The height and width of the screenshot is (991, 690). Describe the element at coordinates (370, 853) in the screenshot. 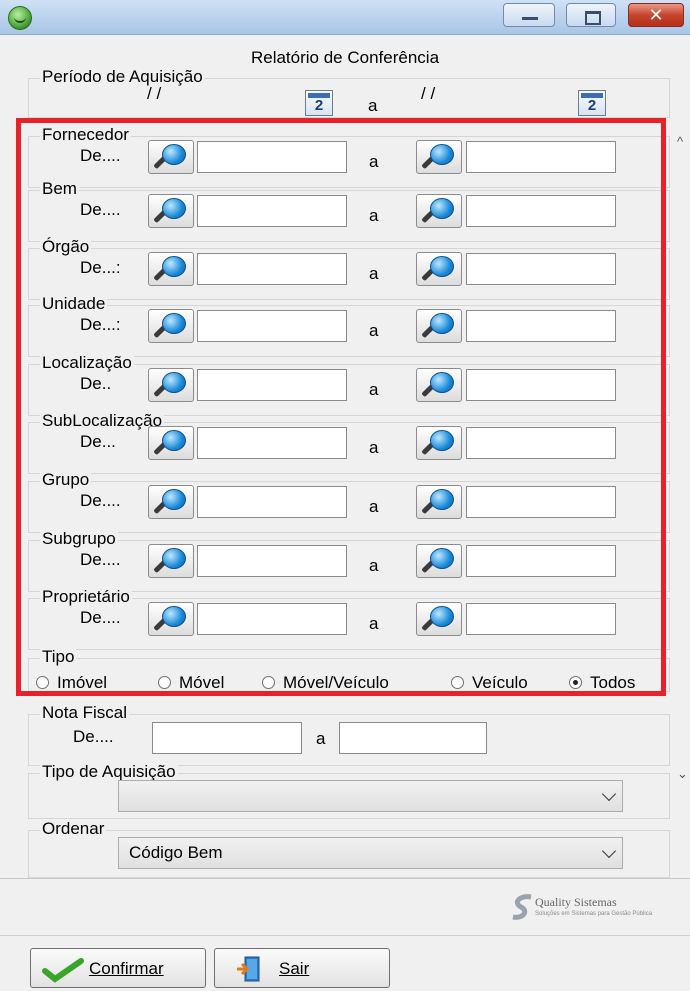

I see `ordenar-select: Código Bem` at that location.